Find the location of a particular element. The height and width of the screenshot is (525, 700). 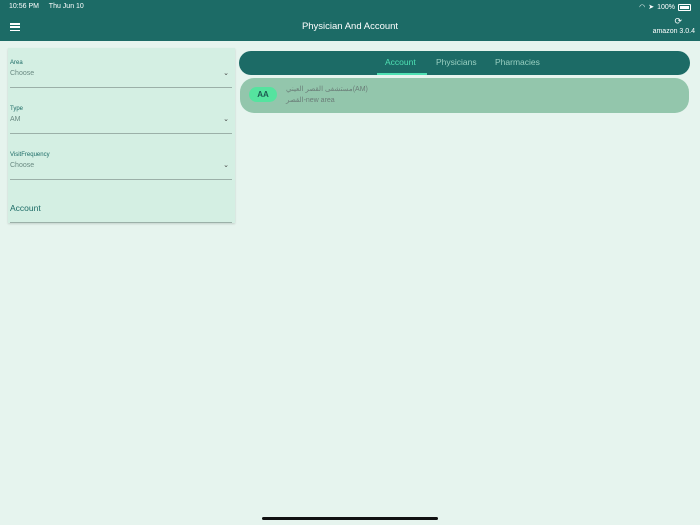

visit-frequency-label: VisitFrequency is located at coordinates (30, 155).